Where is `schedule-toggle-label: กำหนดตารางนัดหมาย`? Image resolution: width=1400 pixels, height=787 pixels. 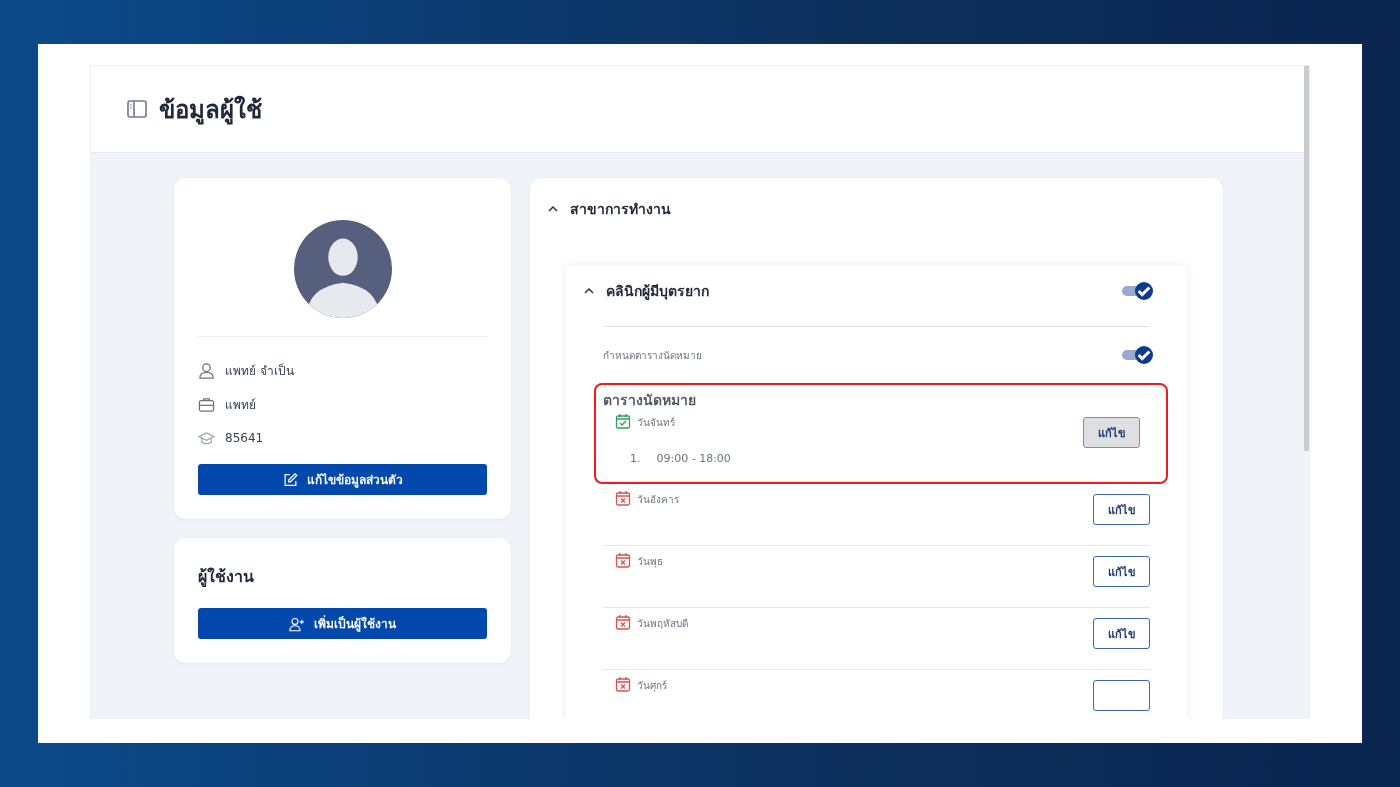 schedule-toggle-label: กำหนดตารางนัดหมาย is located at coordinates (652, 355).